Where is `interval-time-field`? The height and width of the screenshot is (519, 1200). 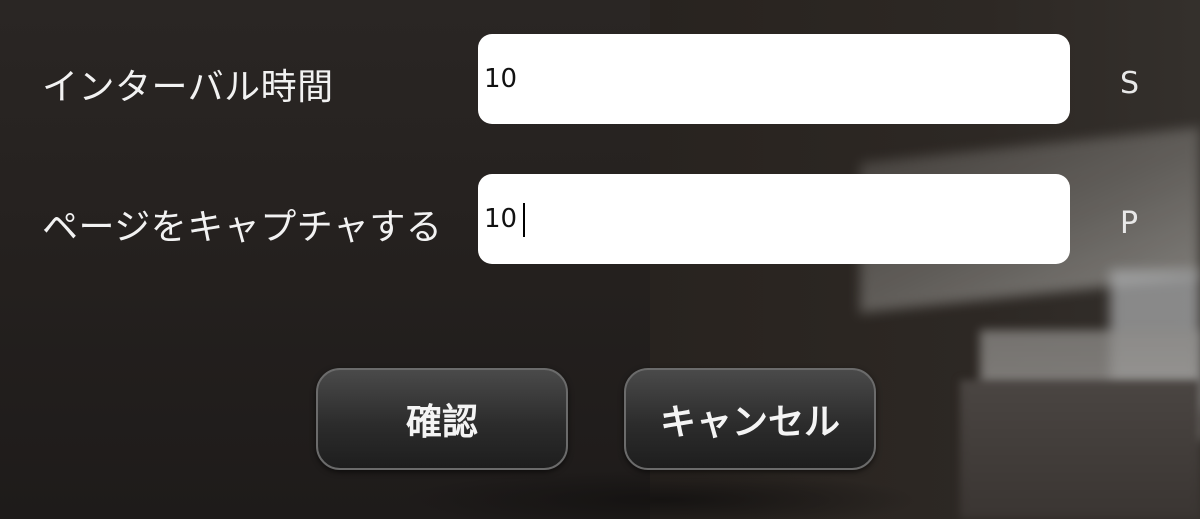 interval-time-field is located at coordinates (774, 79).